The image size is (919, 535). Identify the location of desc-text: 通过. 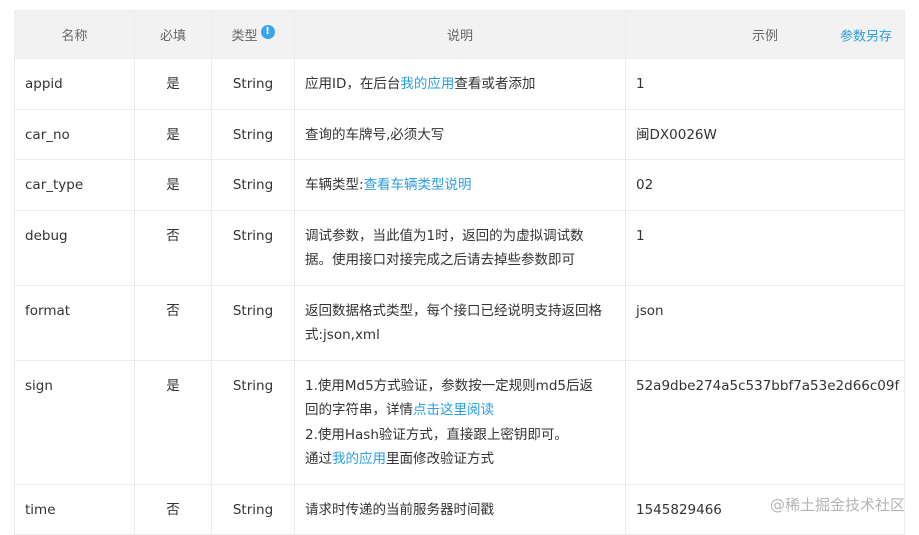
(318, 459).